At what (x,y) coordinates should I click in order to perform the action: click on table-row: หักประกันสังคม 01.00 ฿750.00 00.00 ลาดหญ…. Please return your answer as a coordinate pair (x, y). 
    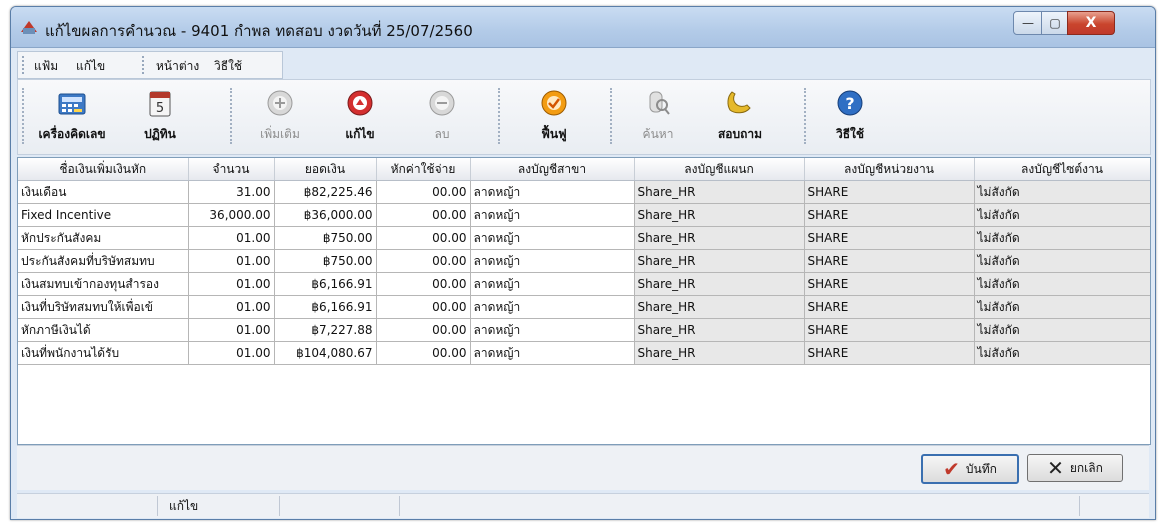
    Looking at the image, I should click on (584, 238).